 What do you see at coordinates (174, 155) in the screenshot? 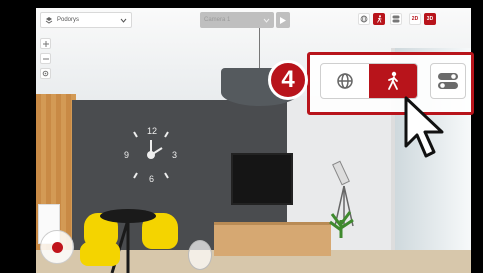
I see `svg-text: 3` at bounding box center [174, 155].